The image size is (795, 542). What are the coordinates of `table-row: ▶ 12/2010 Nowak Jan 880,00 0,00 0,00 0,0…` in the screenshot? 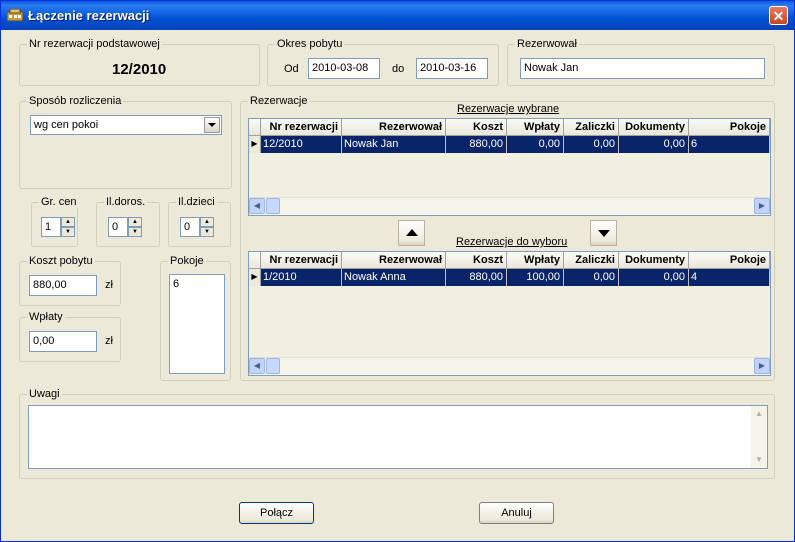 It's located at (509, 144).